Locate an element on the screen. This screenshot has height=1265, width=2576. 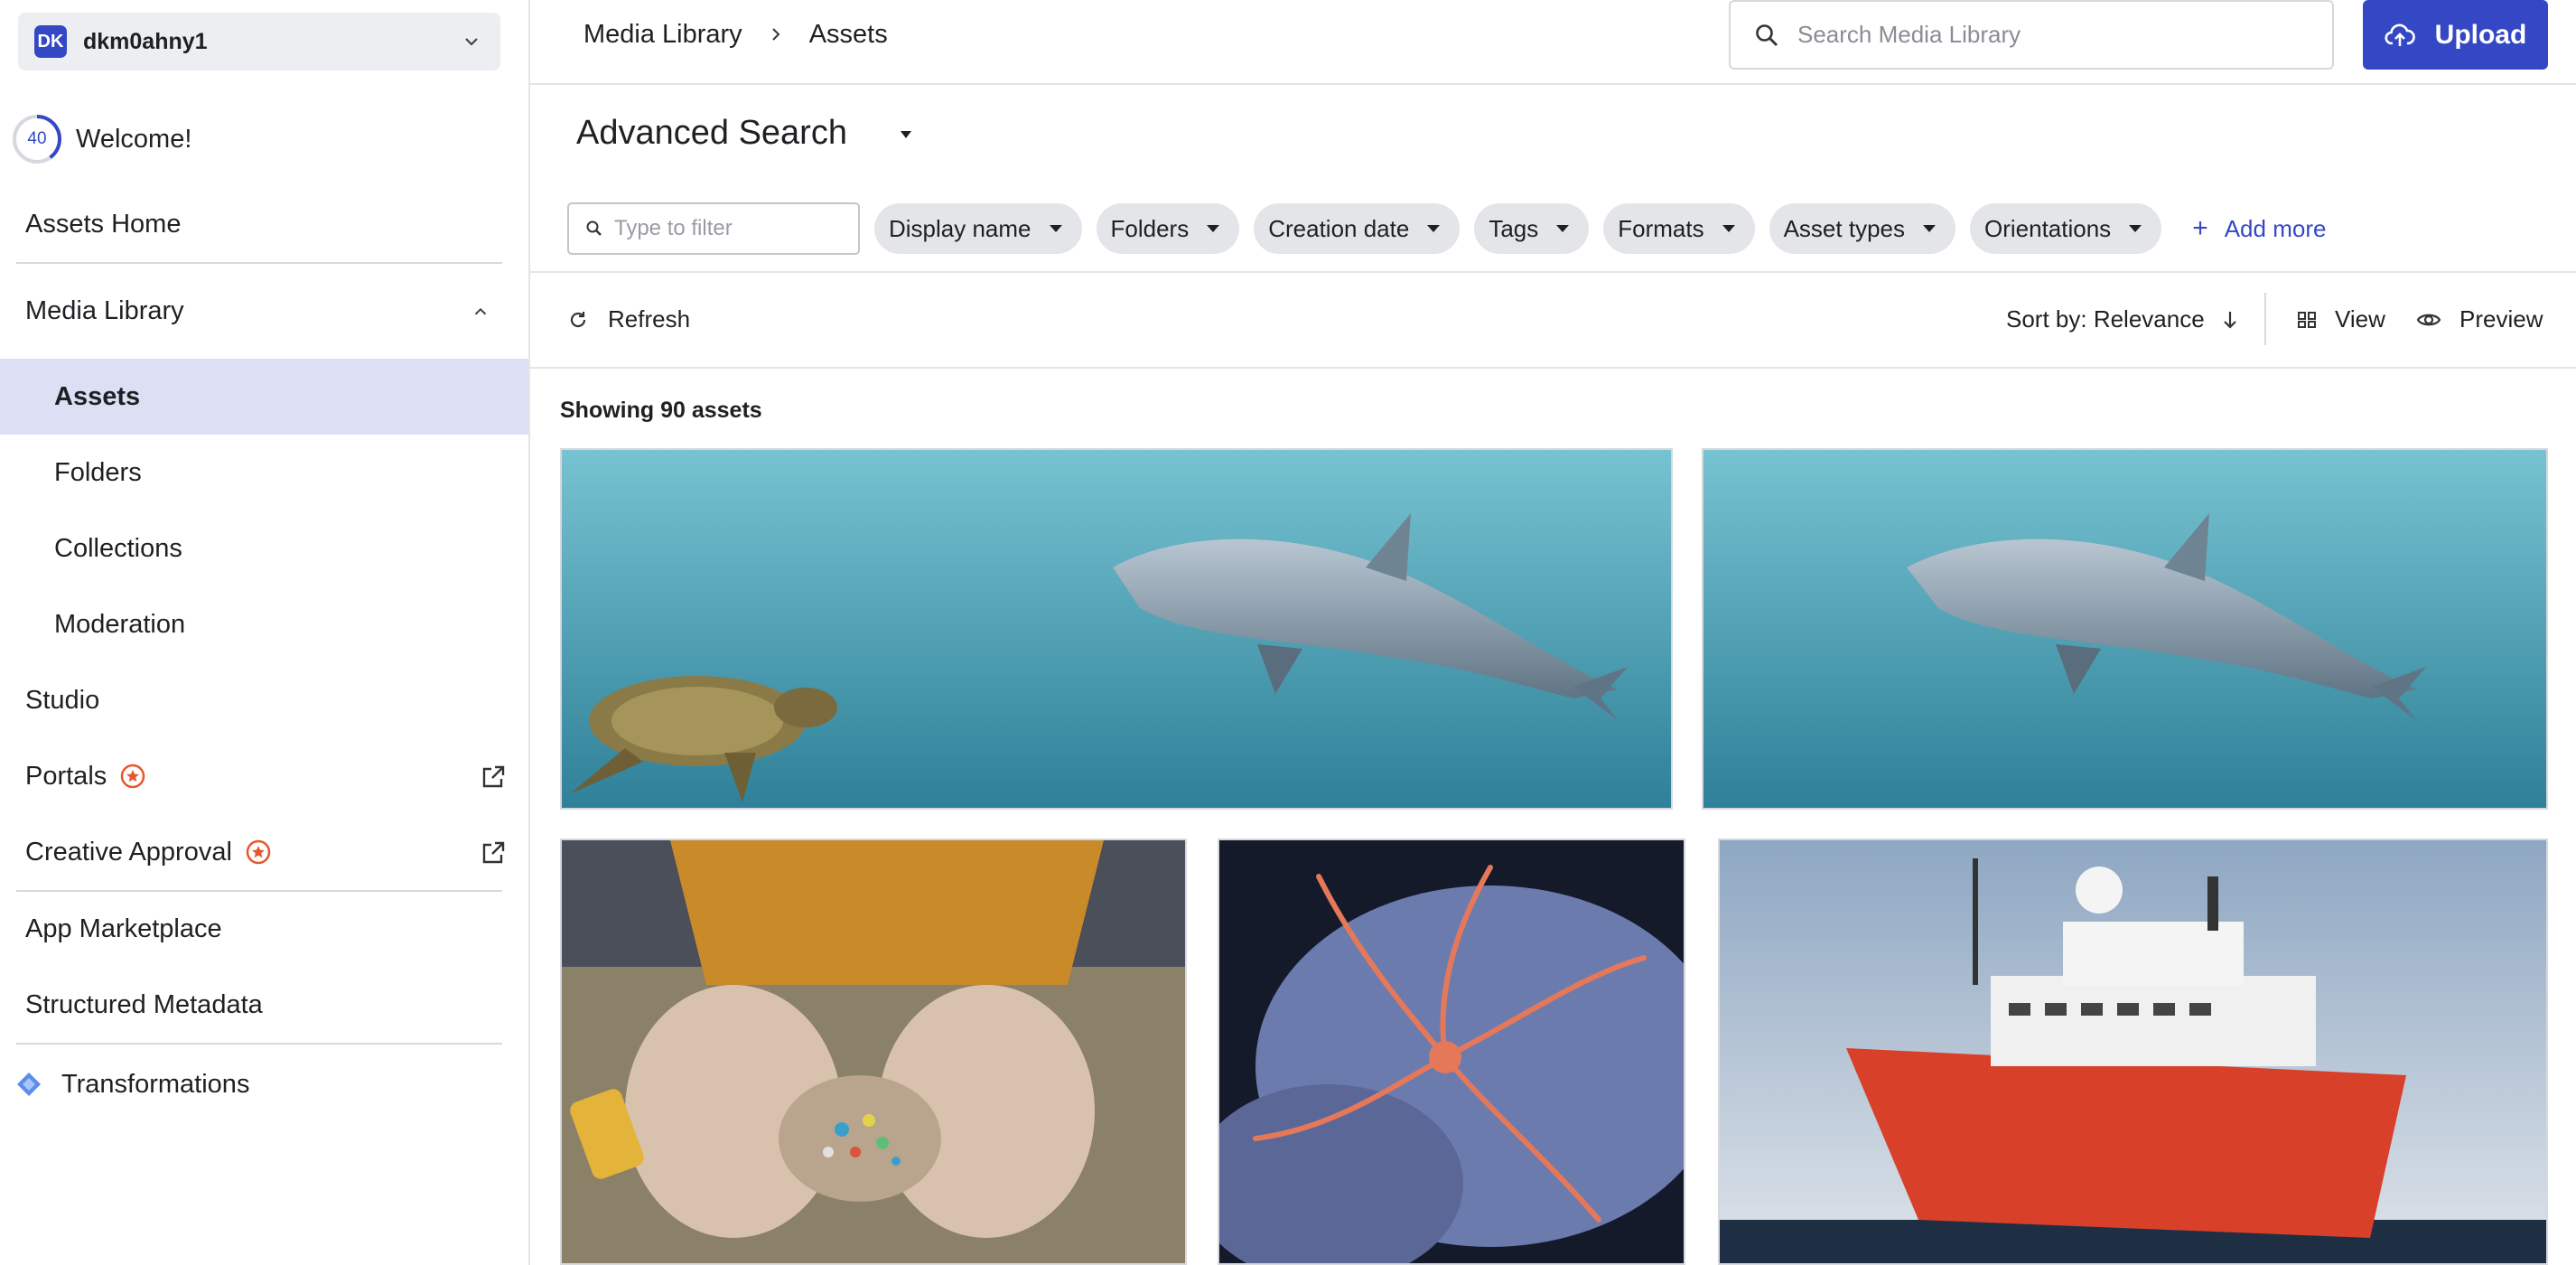
eye-icon is located at coordinates (2428, 320).